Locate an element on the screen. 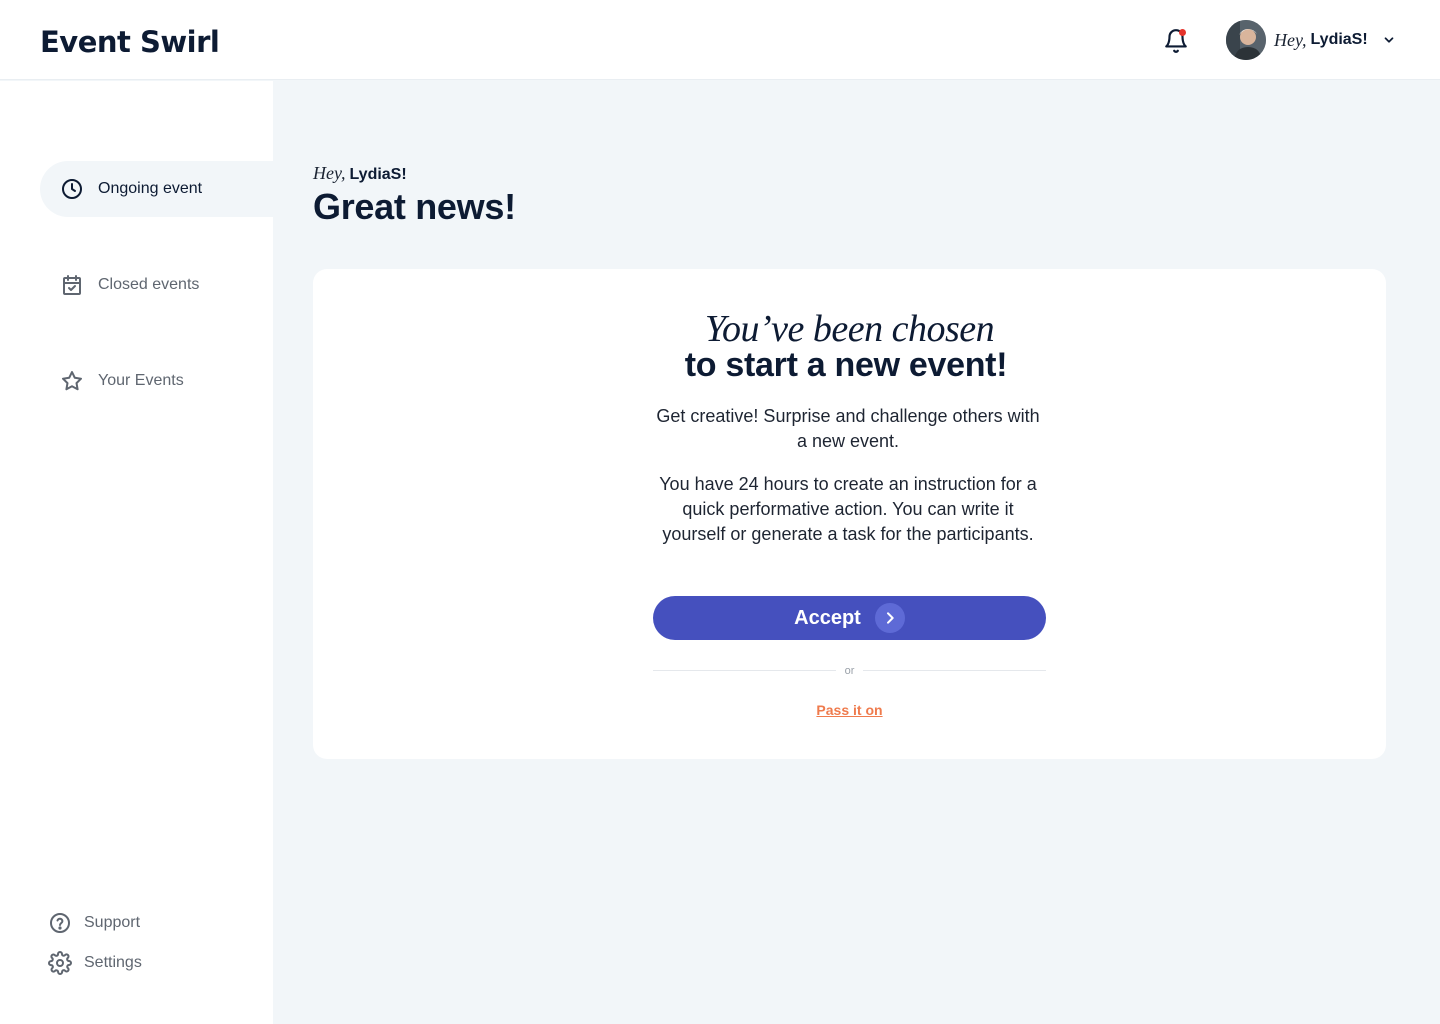  user-menu: Hey, LydiaS! is located at coordinates (1311, 40).